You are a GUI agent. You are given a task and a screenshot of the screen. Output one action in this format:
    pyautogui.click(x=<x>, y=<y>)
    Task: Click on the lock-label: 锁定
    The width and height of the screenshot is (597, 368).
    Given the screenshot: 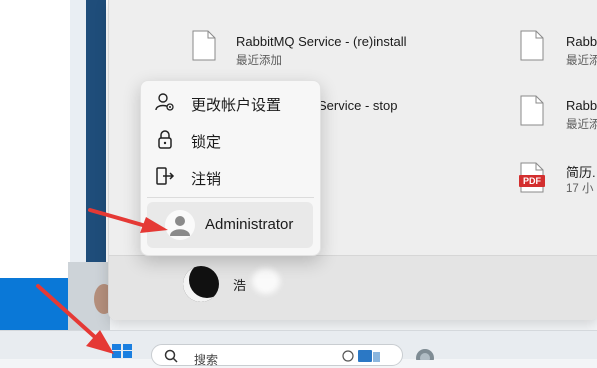 What is the action you would take?
    pyautogui.click(x=206, y=142)
    